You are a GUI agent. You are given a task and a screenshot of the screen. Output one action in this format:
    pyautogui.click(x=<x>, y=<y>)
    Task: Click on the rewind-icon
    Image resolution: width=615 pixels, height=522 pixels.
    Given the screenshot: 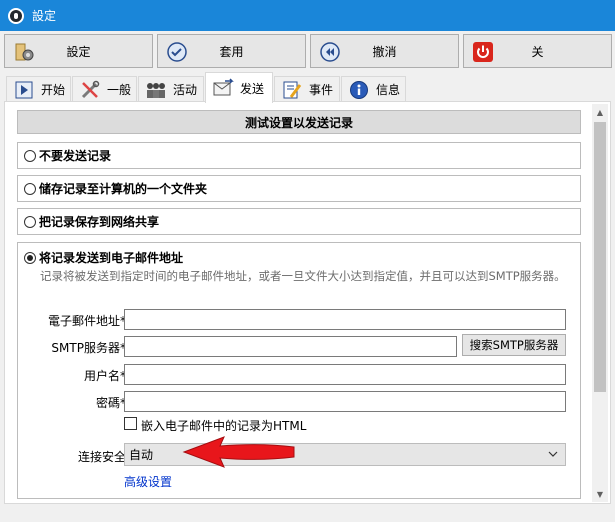 What is the action you would take?
    pyautogui.click(x=330, y=52)
    